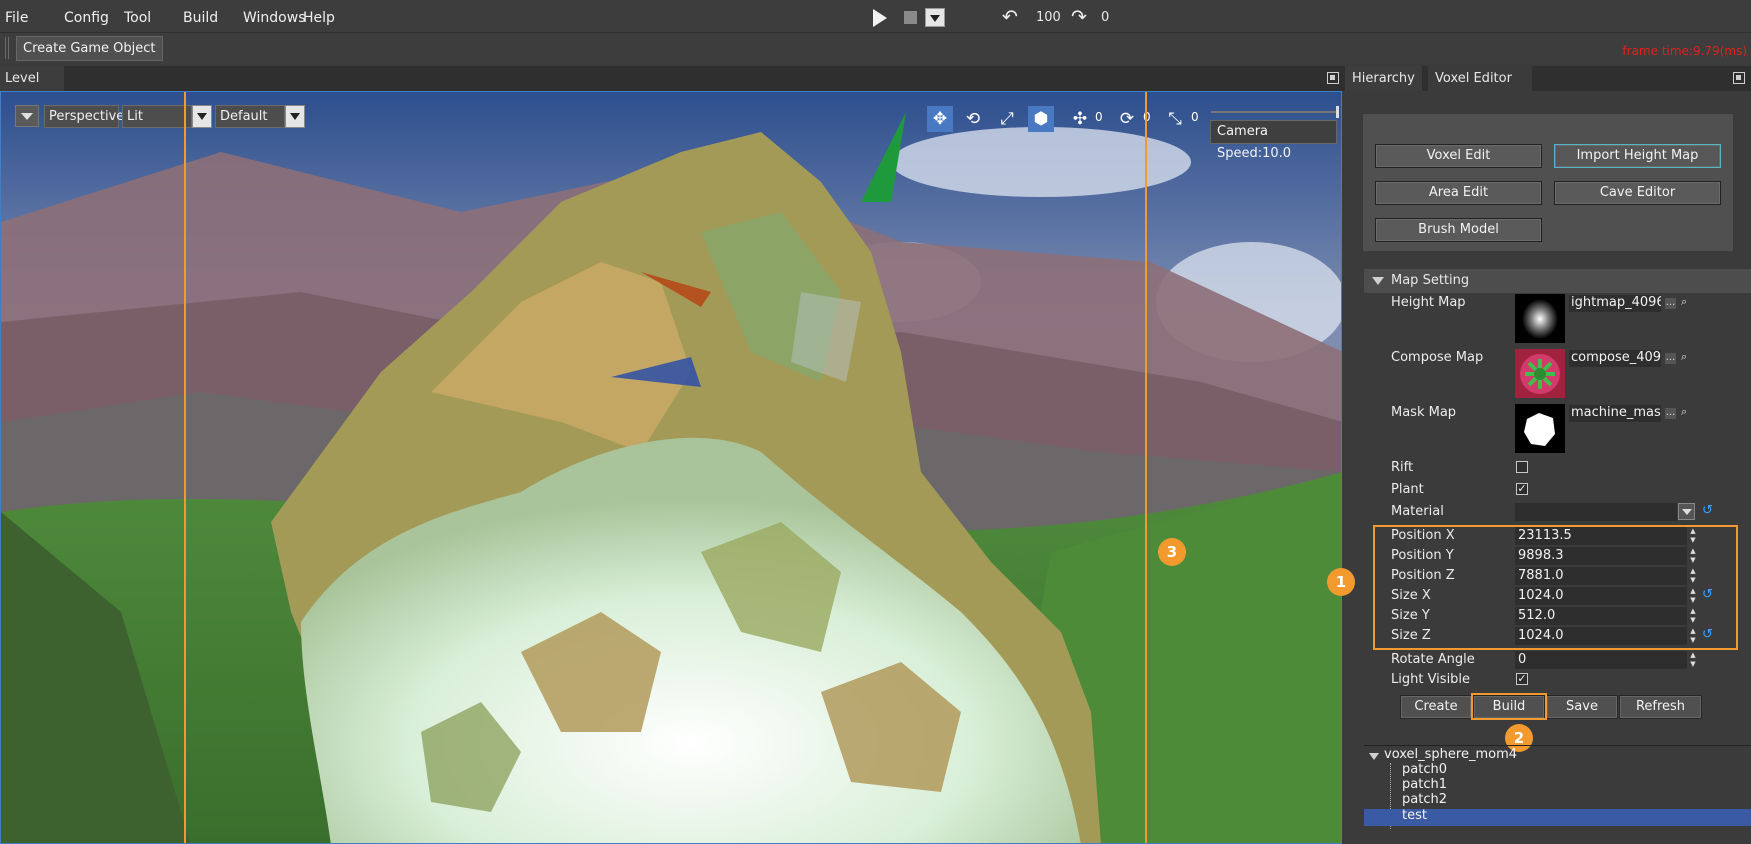 This screenshot has width=1751, height=844. I want to click on scale-snap-value: 0, so click(1195, 117).